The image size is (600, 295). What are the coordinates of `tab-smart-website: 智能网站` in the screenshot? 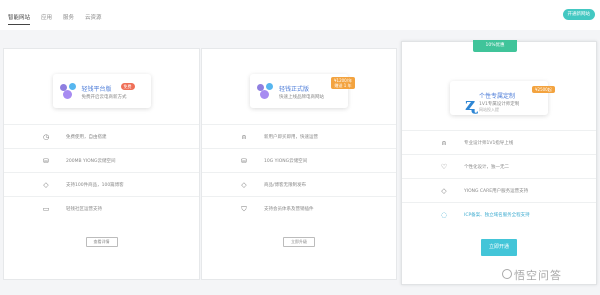 It's located at (19, 19).